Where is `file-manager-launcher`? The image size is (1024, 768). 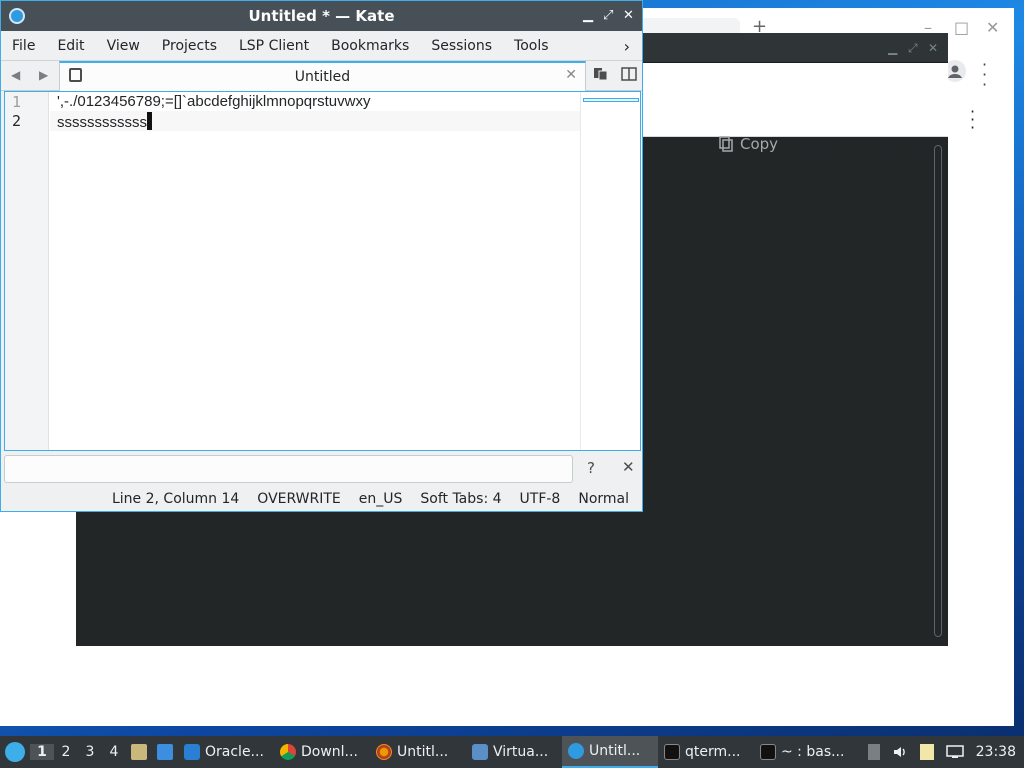 file-manager-launcher is located at coordinates (139, 752).